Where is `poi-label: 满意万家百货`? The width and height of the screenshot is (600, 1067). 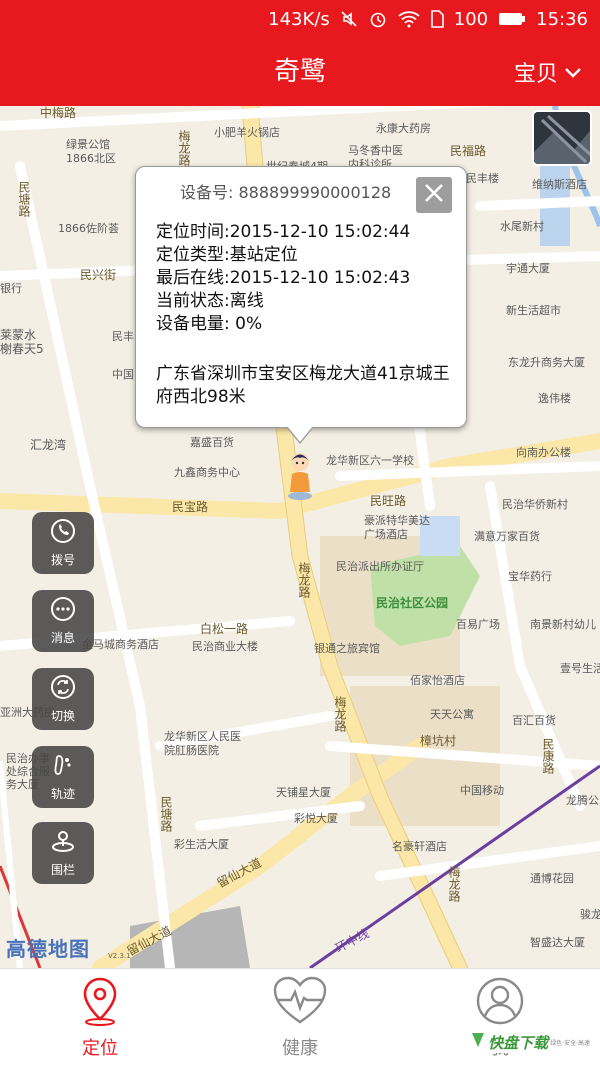
poi-label: 满意万家百货 is located at coordinates (507, 536).